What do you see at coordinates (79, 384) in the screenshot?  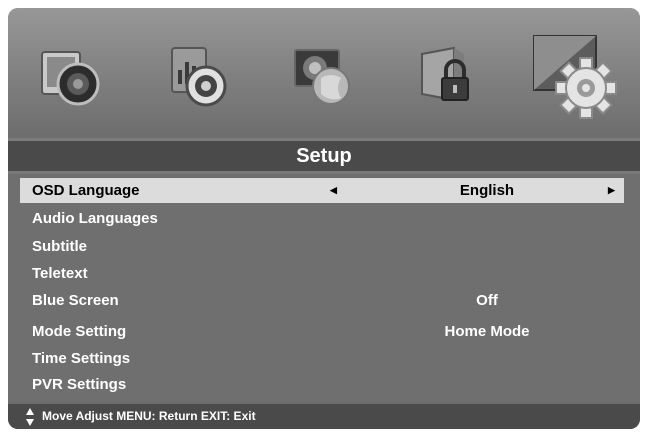 I see `menu-item-label: PVR Settings` at bounding box center [79, 384].